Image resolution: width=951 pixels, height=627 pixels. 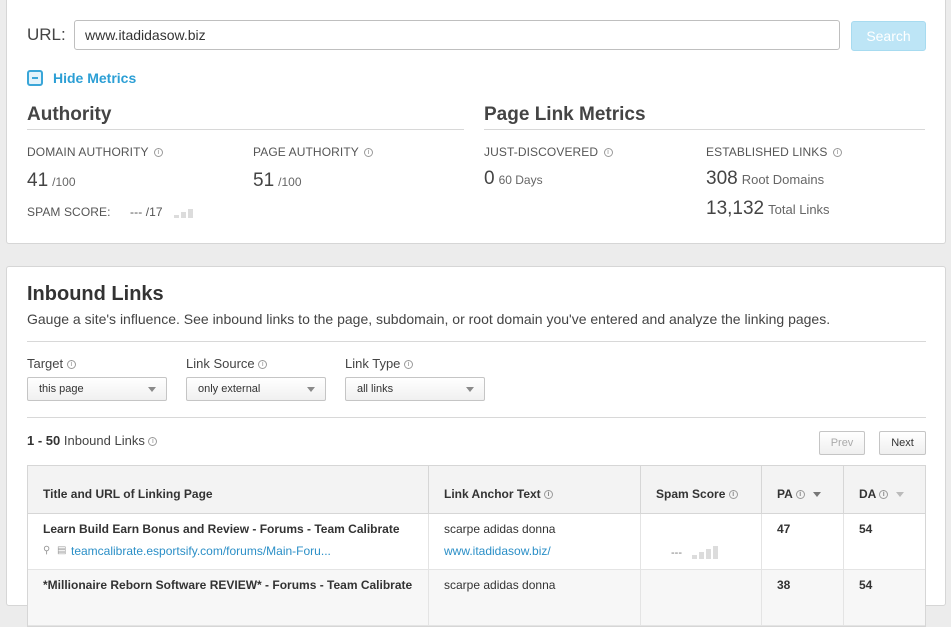 I want to click on target-select: this page, so click(x=97, y=389).